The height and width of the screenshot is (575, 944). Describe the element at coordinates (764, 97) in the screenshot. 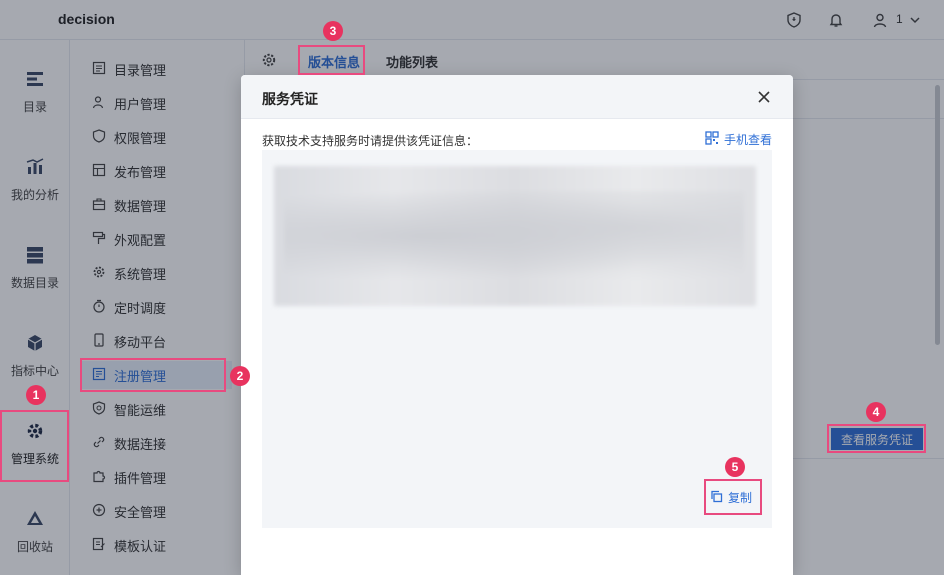

I see `close-icon` at that location.